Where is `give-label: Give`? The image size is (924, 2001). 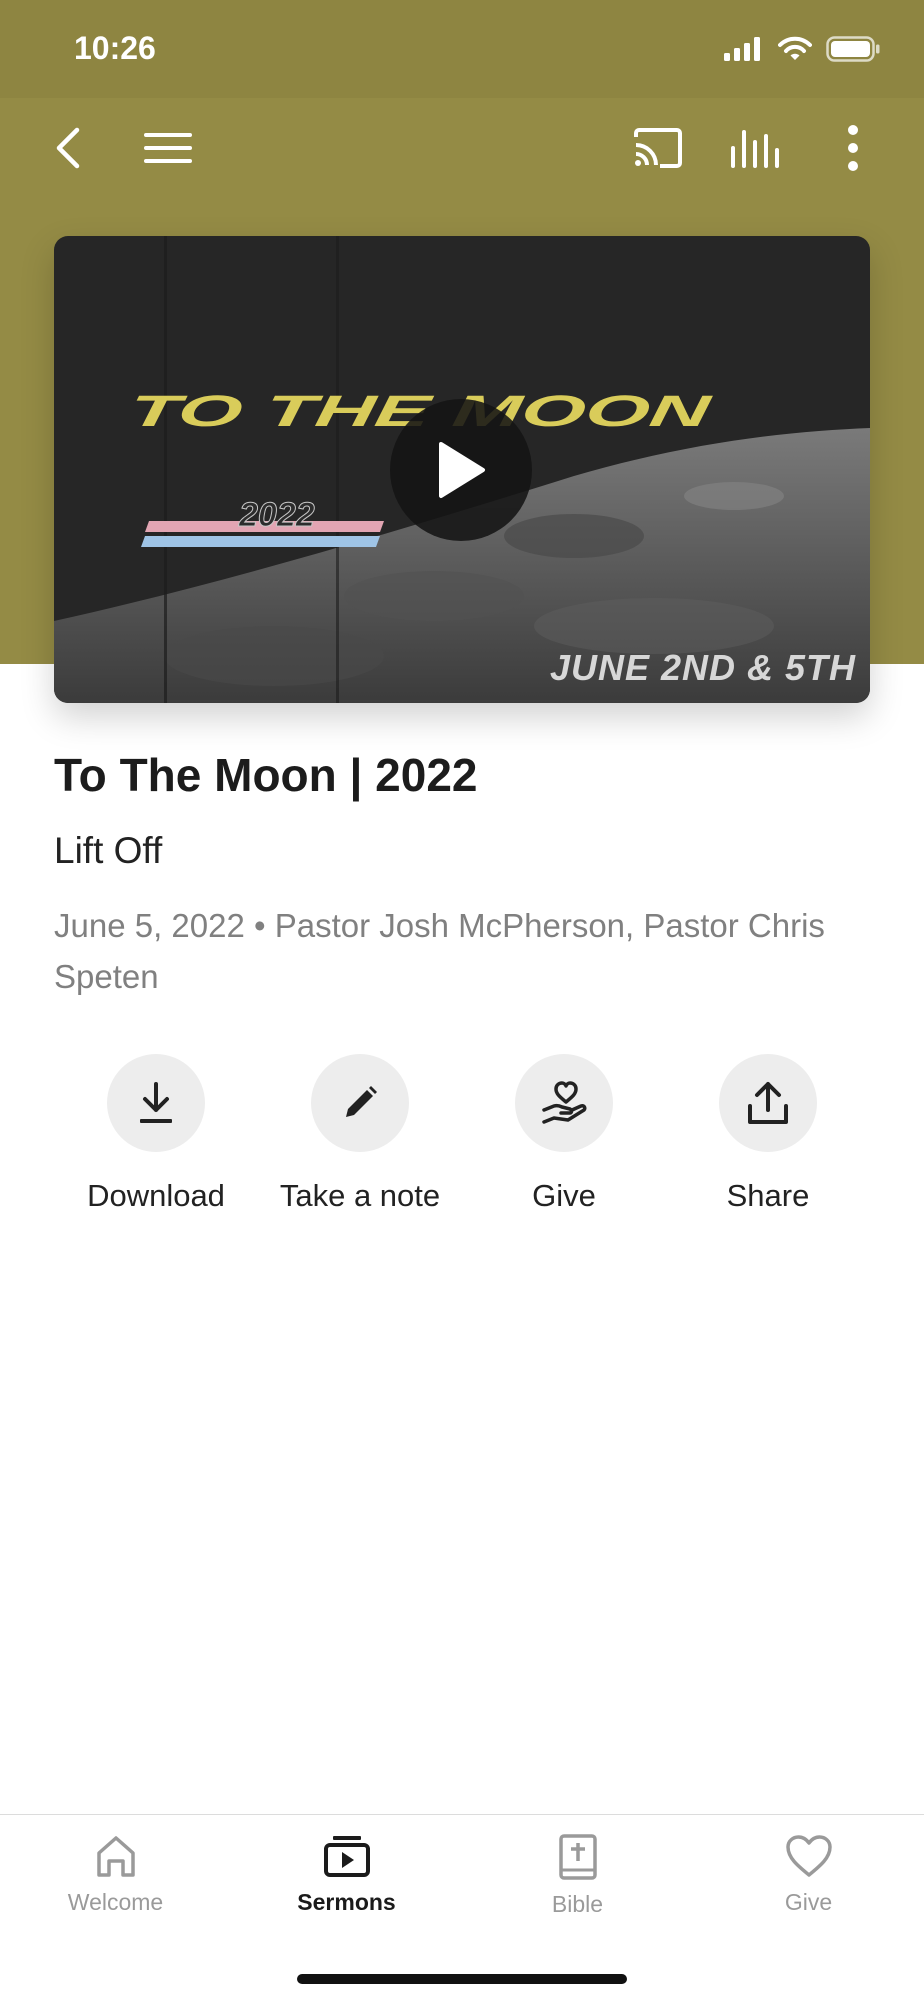
give-label: Give is located at coordinates (564, 1195).